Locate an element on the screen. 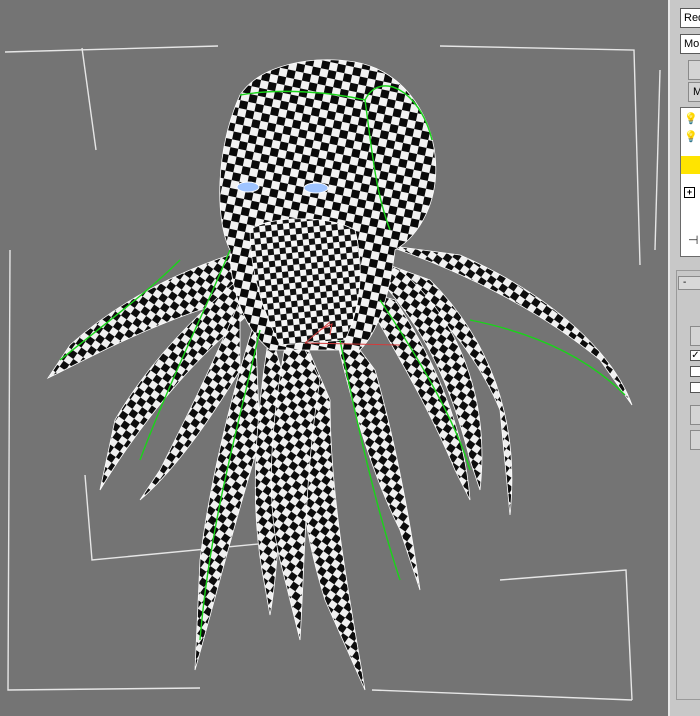 The height and width of the screenshot is (716, 700). stack-item-1: 💡 is located at coordinates (690, 119).